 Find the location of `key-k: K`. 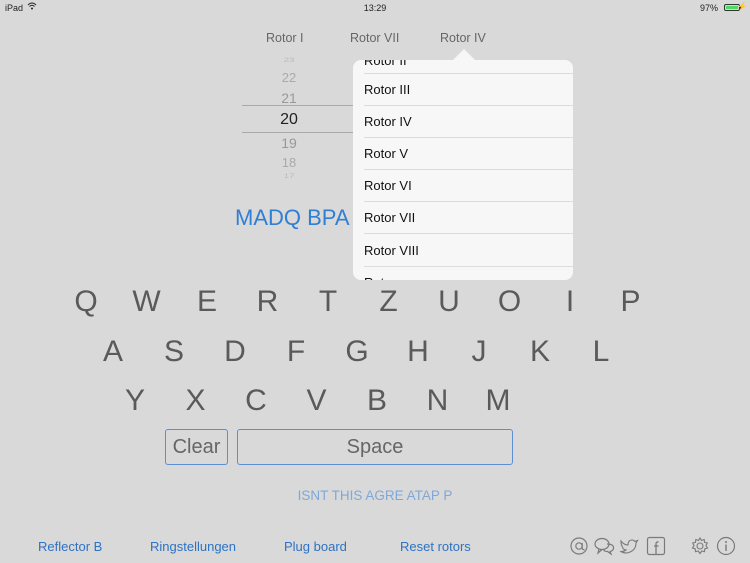

key-k: K is located at coordinates (540, 352).